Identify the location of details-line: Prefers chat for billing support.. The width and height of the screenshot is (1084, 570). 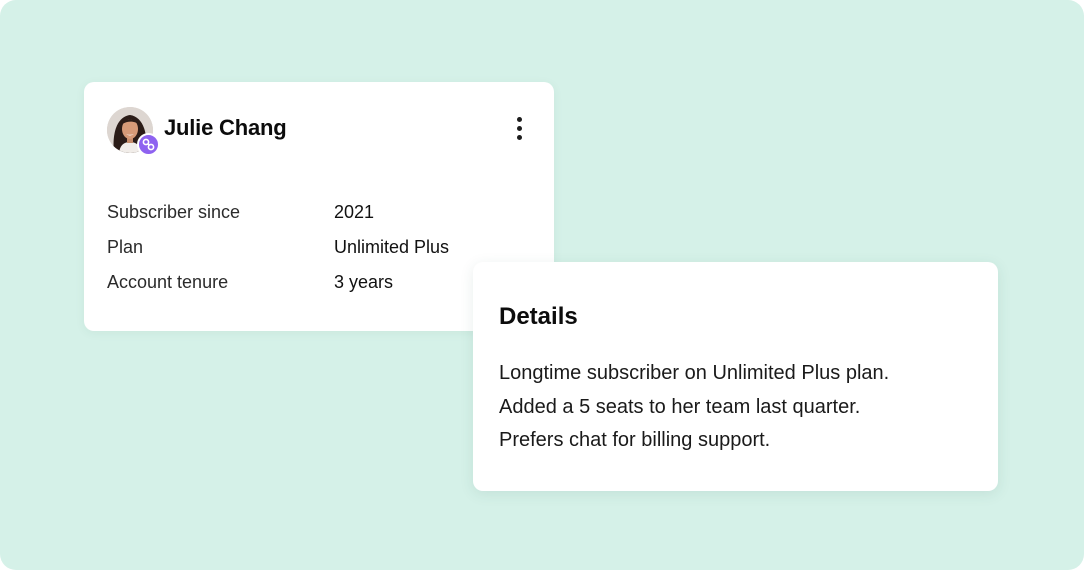
(635, 440).